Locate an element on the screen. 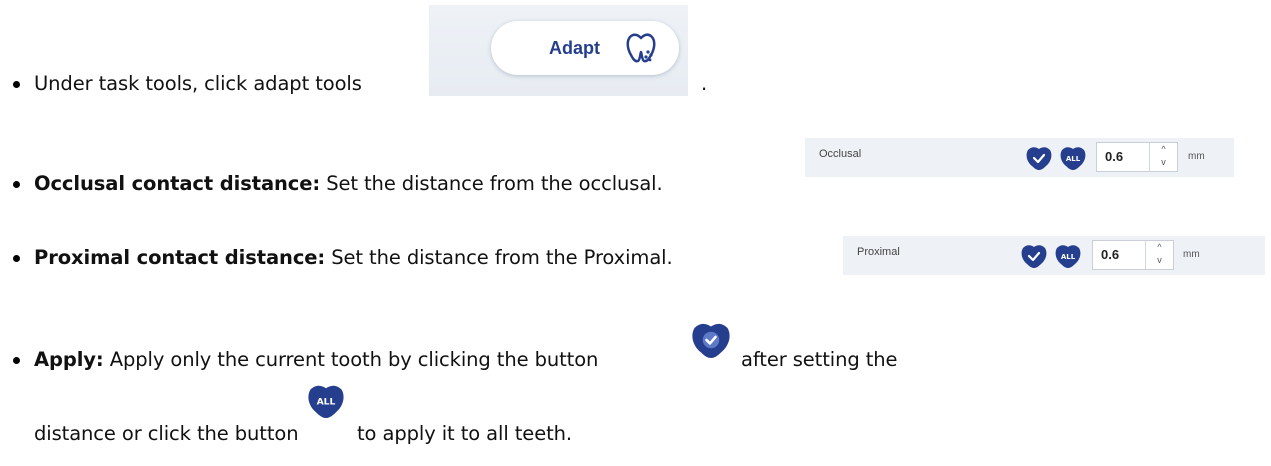 This screenshot has height=466, width=1271. apply-description-cont: after setting the is located at coordinates (819, 359).